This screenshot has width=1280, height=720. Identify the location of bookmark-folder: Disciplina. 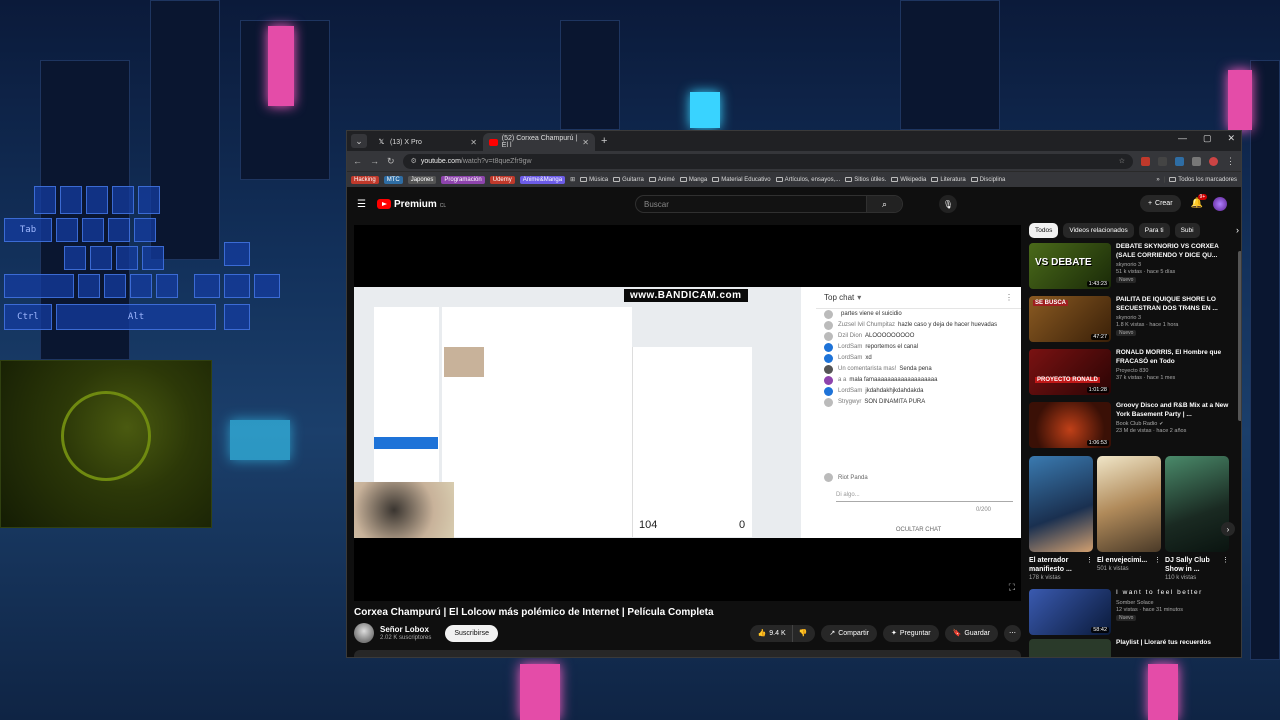
(987, 180).